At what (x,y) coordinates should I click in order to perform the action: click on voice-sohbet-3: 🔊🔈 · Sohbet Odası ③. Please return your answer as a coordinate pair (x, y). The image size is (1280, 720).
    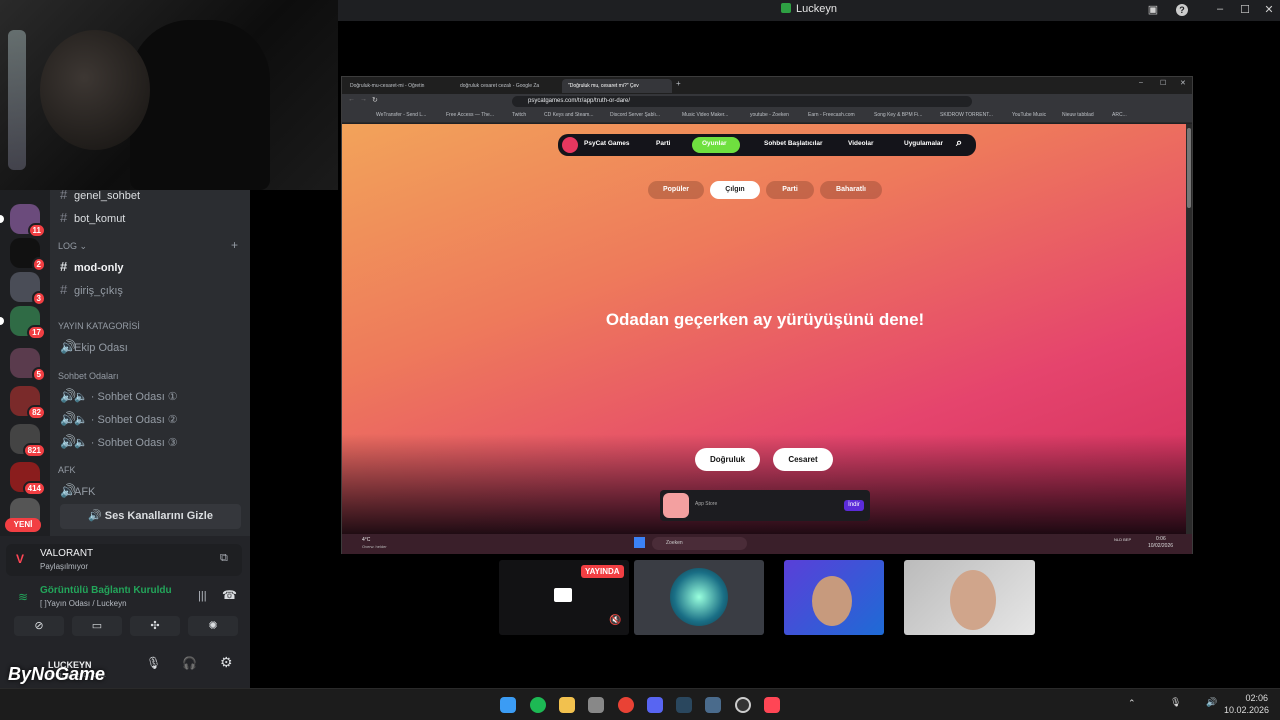
    Looking at the image, I should click on (119, 442).